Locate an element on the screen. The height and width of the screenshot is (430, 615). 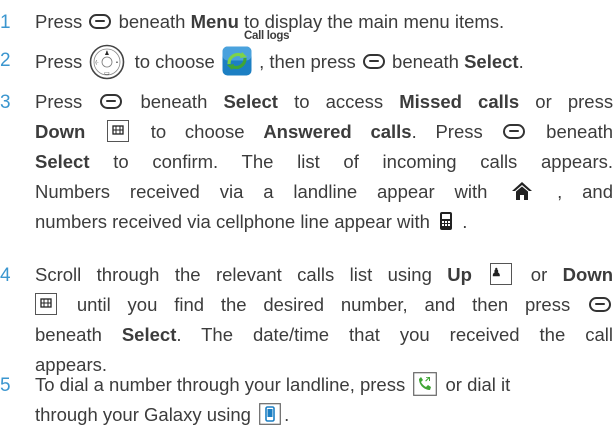
call-logs-app-icon is located at coordinates (237, 61).